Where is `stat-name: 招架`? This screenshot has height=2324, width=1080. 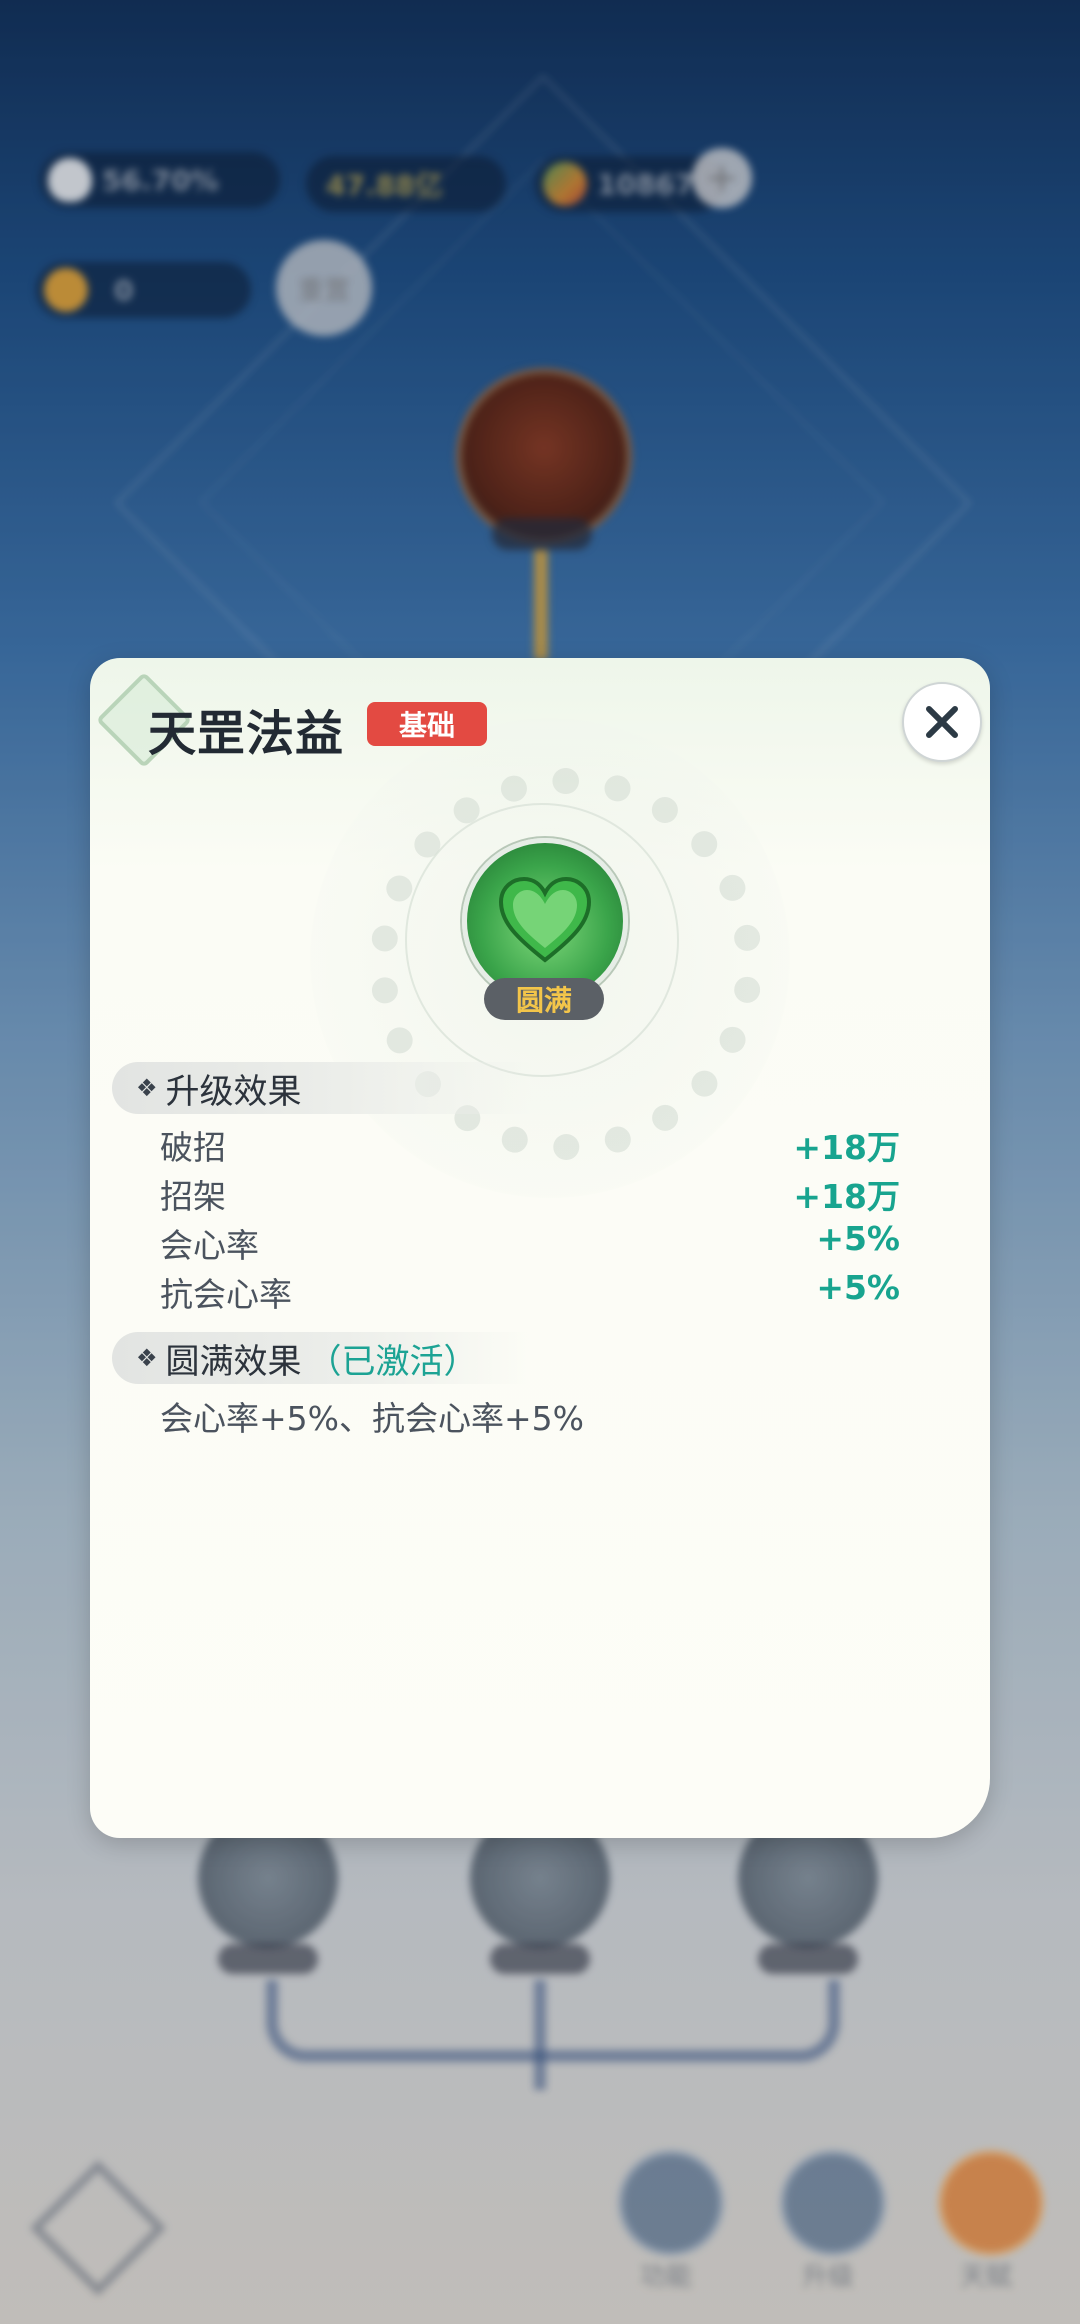 stat-name: 招架 is located at coordinates (193, 1196).